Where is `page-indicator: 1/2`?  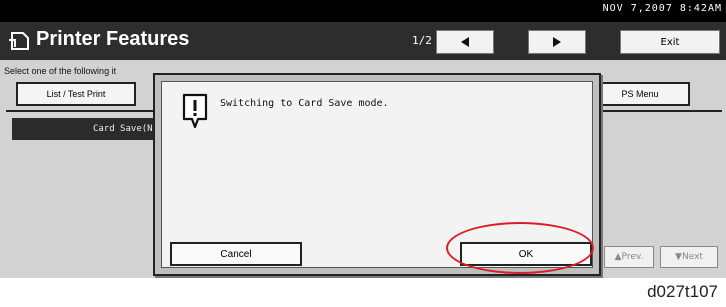
page-indicator: 1/2 is located at coordinates (422, 40).